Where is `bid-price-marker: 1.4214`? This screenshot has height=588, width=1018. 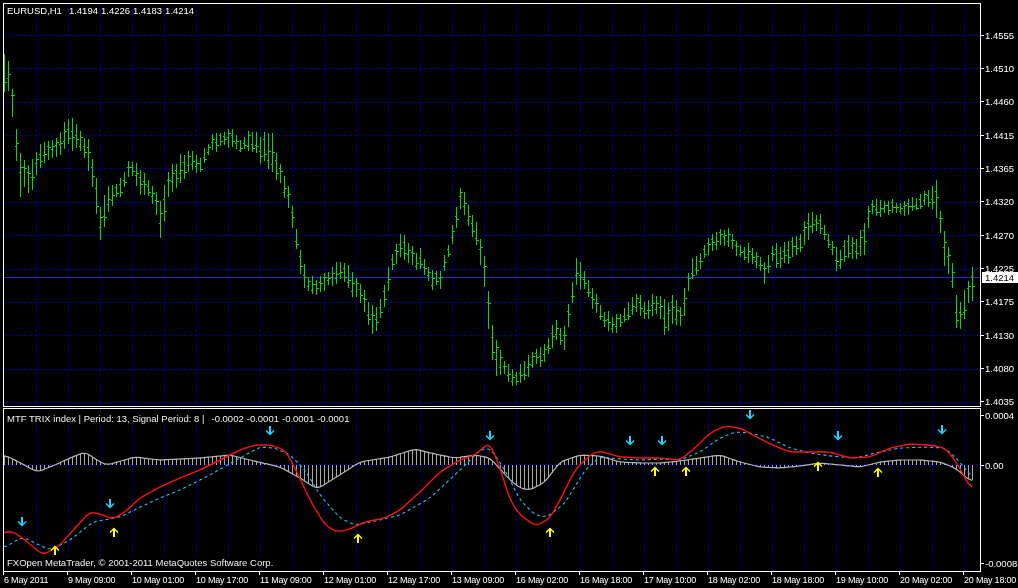 bid-price-marker: 1.4214 is located at coordinates (1000, 277).